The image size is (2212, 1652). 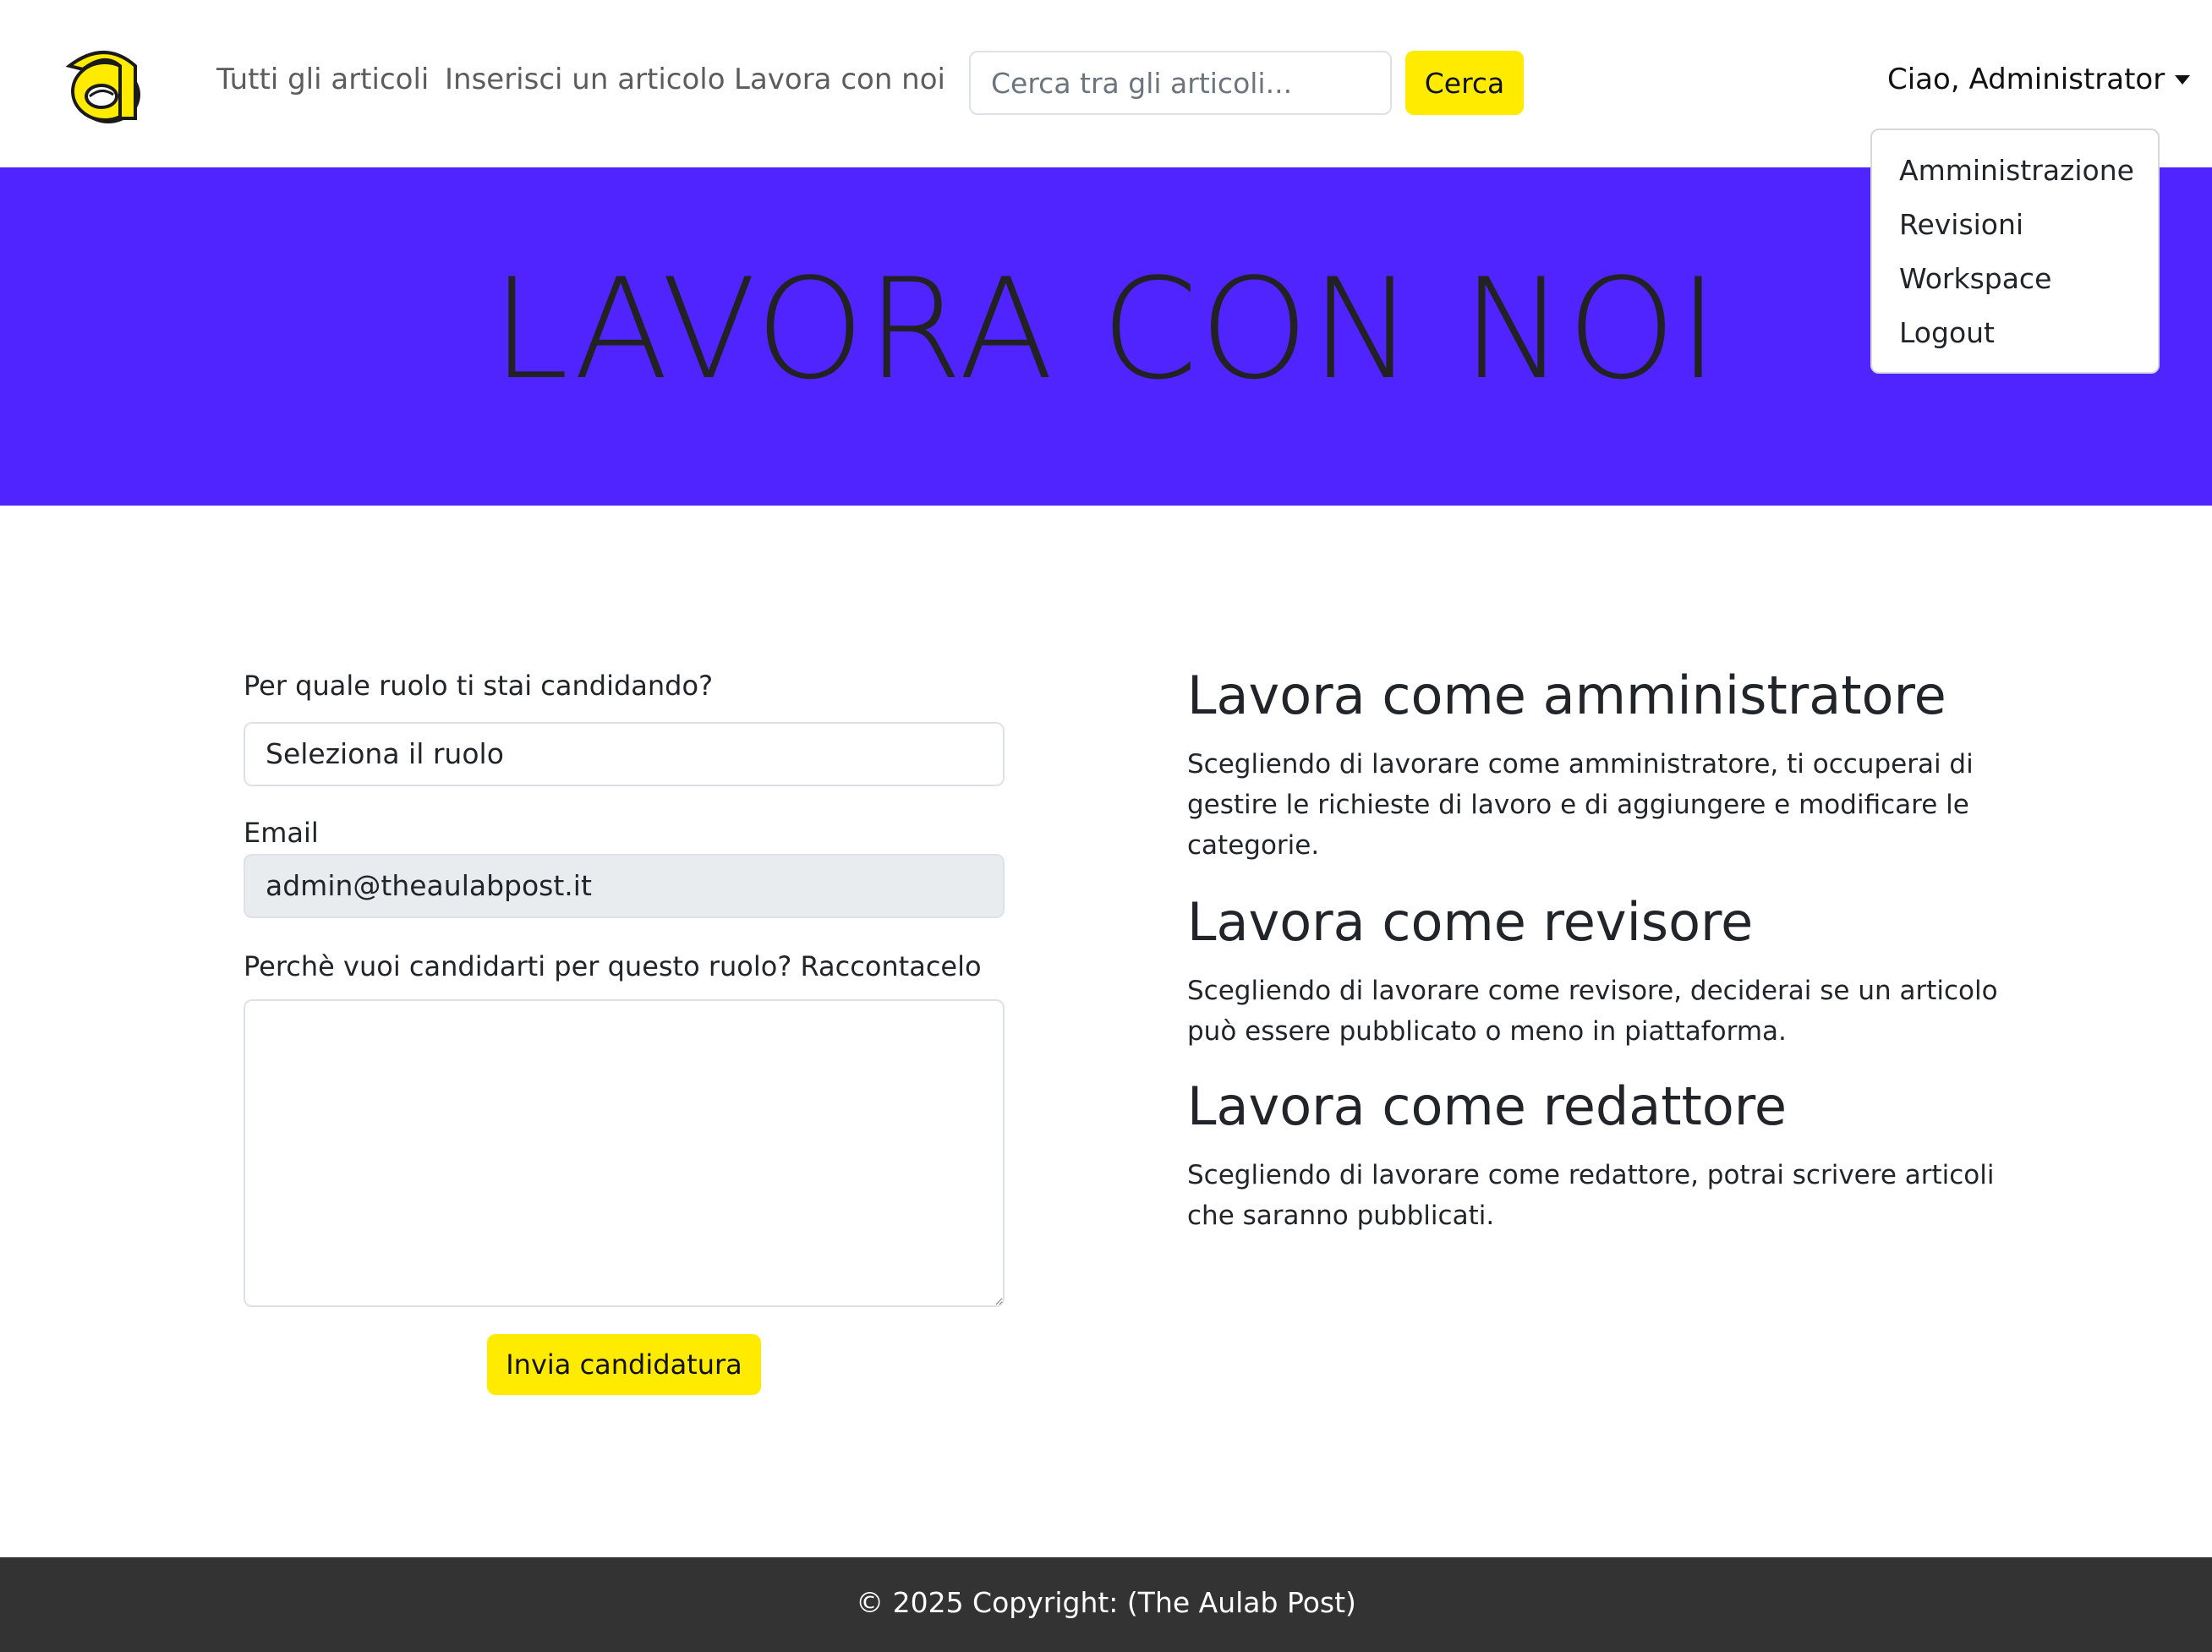 What do you see at coordinates (1487, 1106) in the screenshot?
I see `role-info-title-writer: Lavora come redattore` at bounding box center [1487, 1106].